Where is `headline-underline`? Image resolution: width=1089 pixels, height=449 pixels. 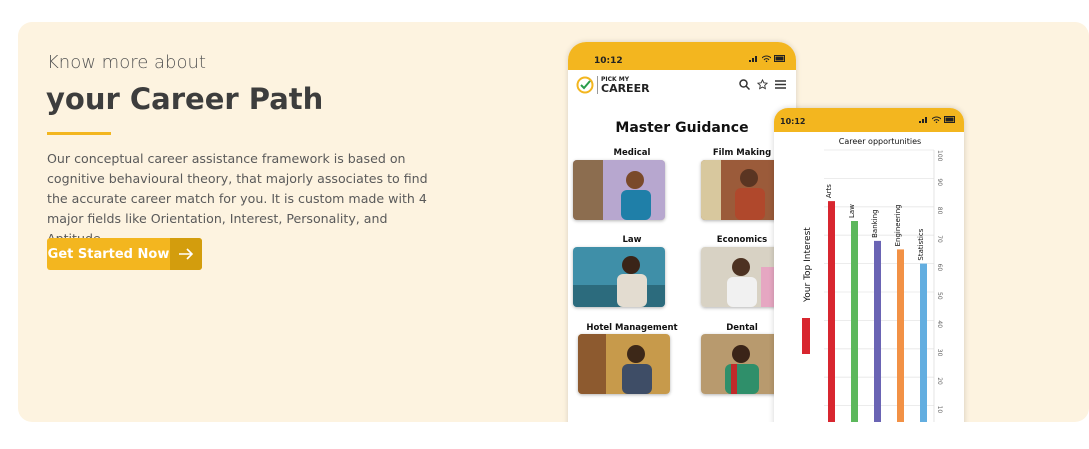
headline-underline is located at coordinates (79, 133).